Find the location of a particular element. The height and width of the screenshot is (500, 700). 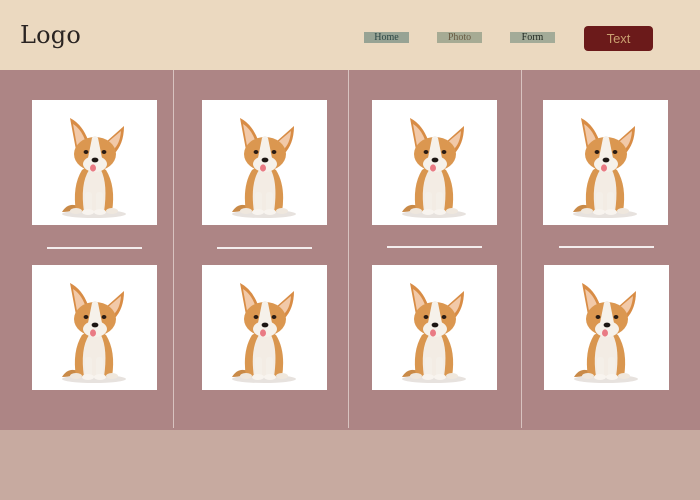

text-button: Text is located at coordinates (618, 38).